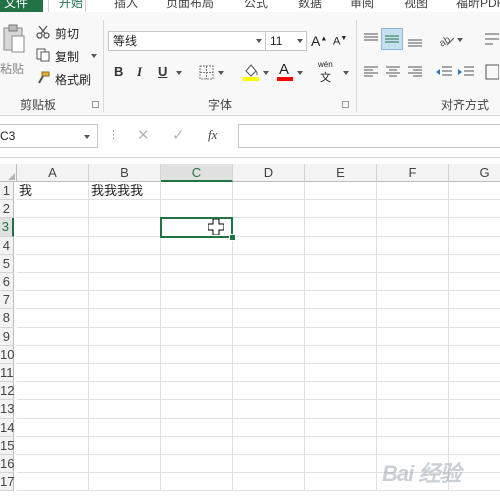  Describe the element at coordinates (474, 337) in the screenshot. I see `cell-g9` at that location.